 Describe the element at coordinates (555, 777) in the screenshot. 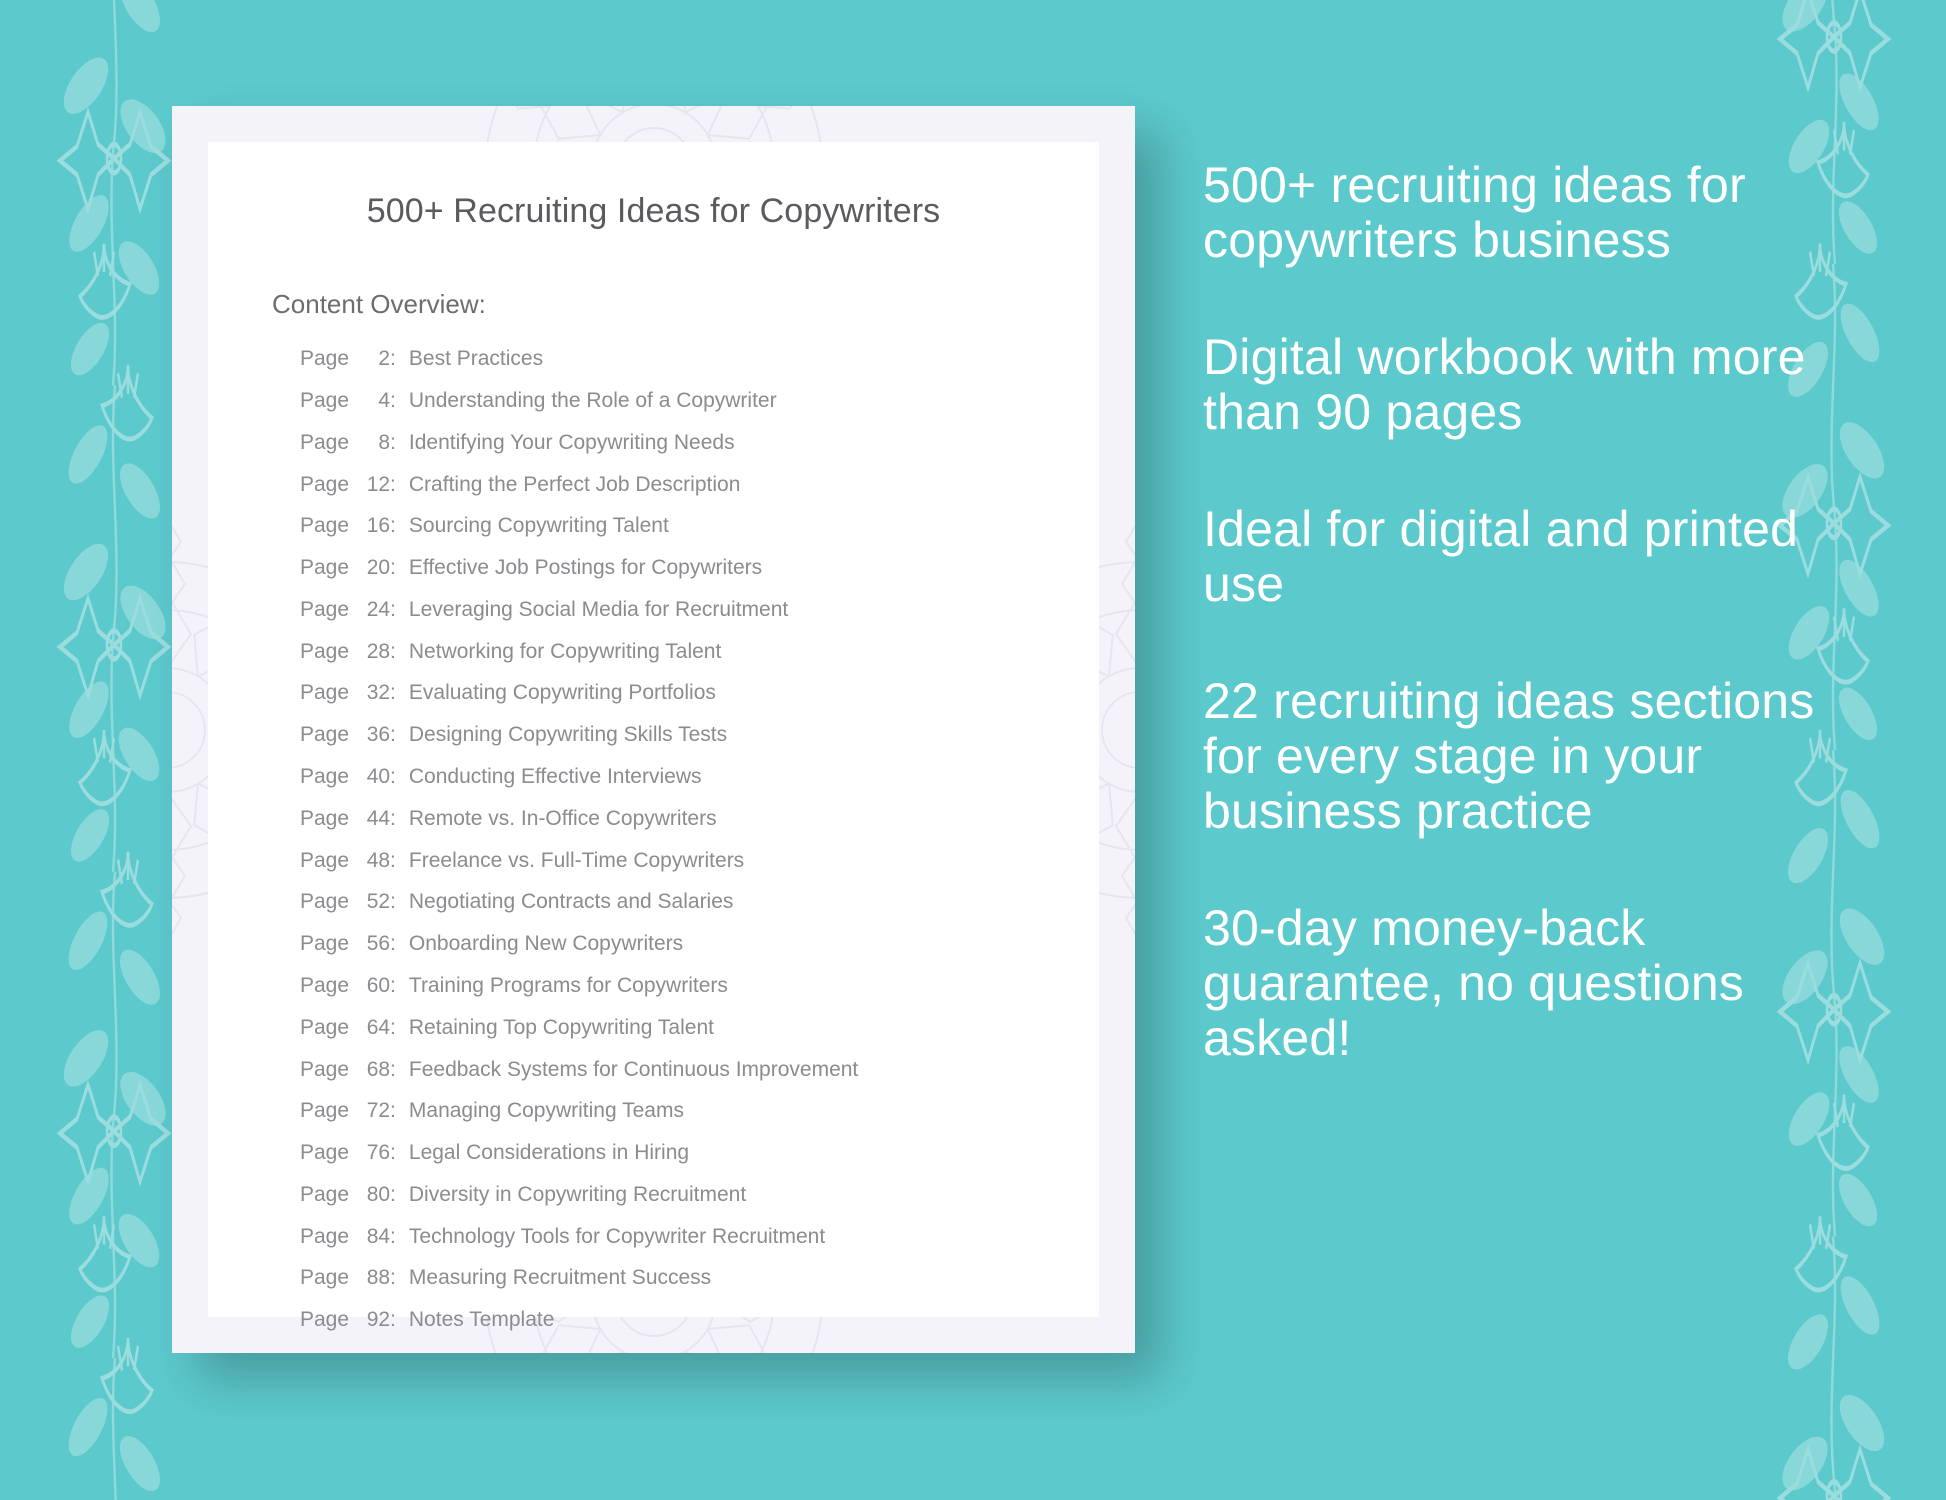

I see `toc-topic: Conducting Effective Interviews` at that location.